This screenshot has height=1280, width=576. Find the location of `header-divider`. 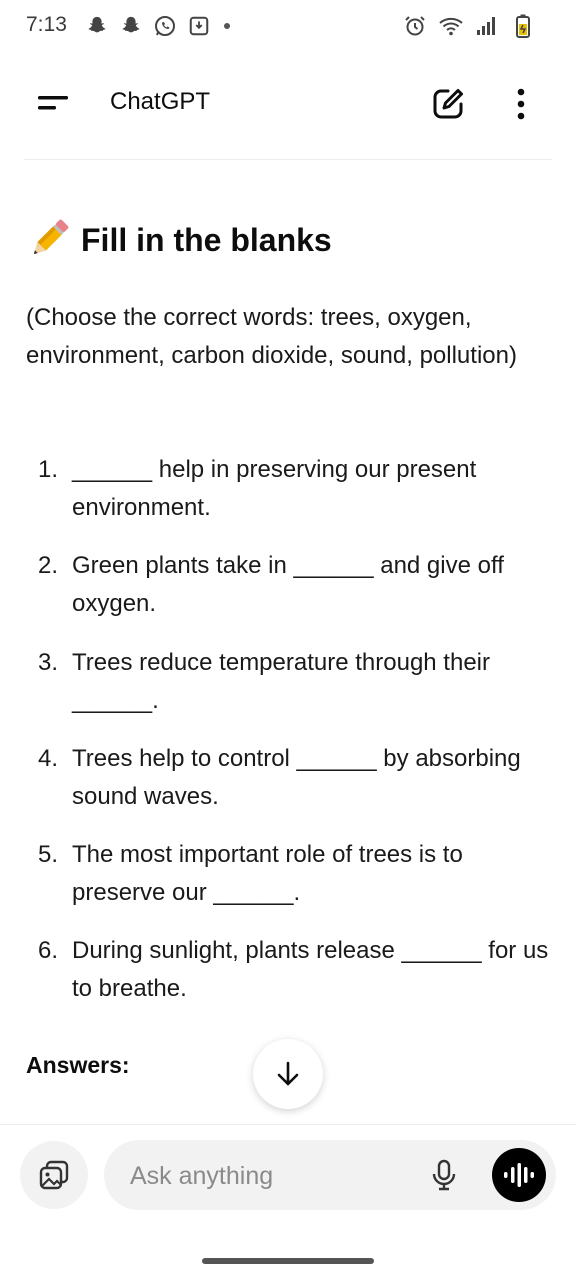

header-divider is located at coordinates (288, 159).